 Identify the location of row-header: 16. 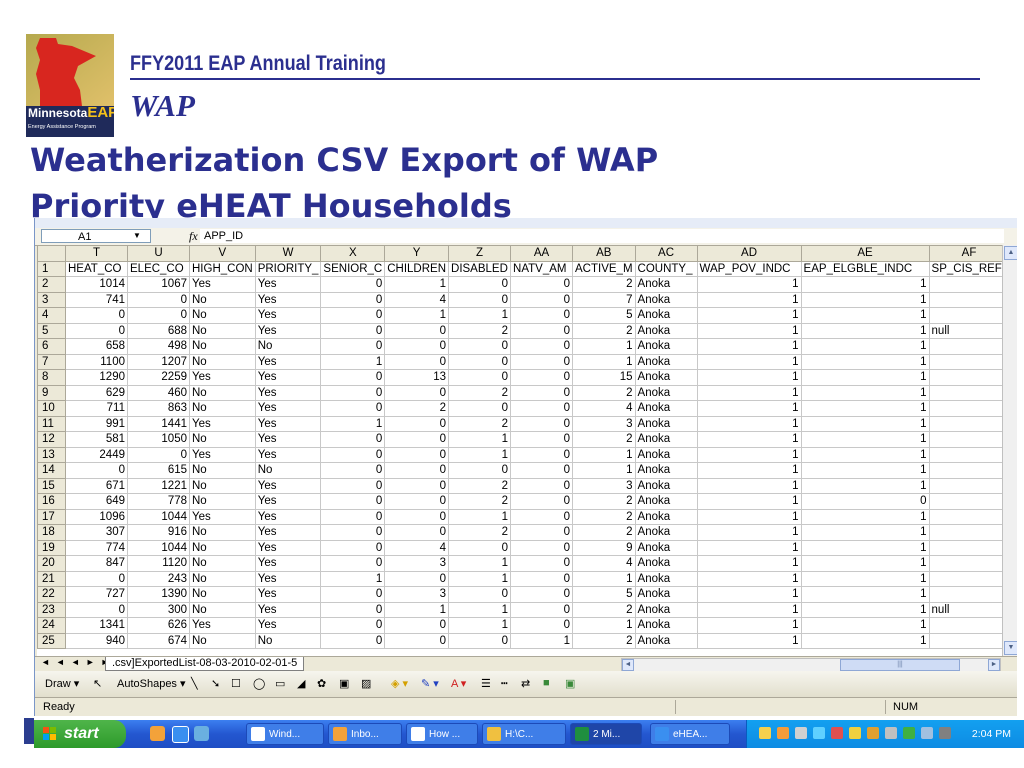
(51, 501).